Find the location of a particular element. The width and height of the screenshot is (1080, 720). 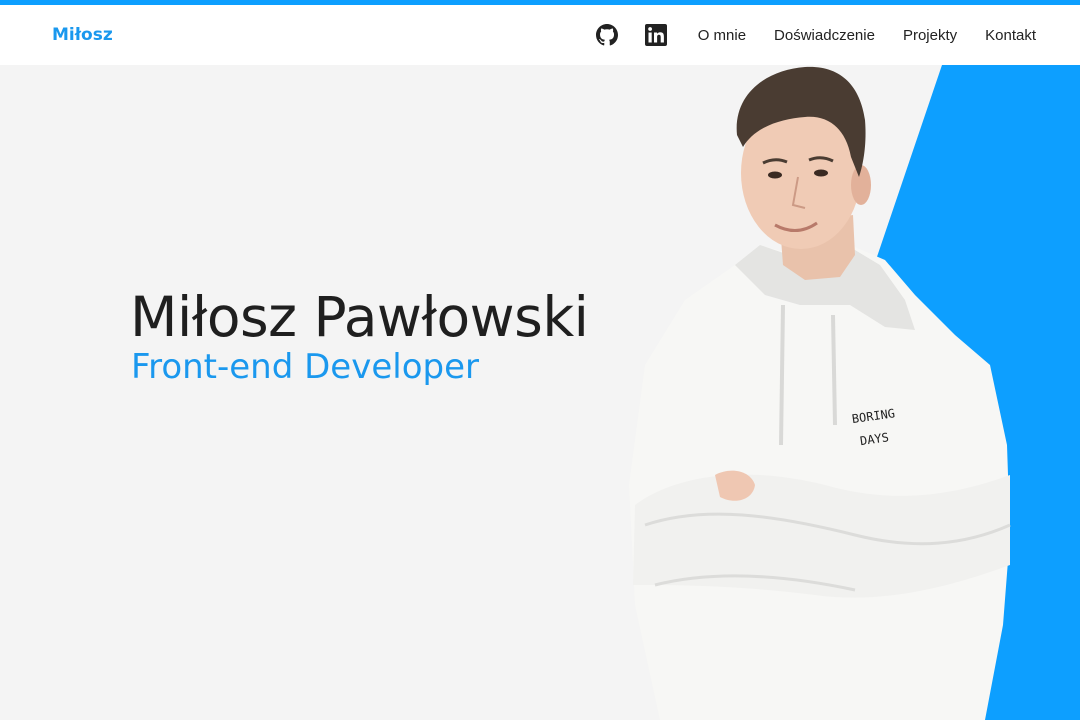

nav-link-experience: Doświadczenie is located at coordinates (824, 35).